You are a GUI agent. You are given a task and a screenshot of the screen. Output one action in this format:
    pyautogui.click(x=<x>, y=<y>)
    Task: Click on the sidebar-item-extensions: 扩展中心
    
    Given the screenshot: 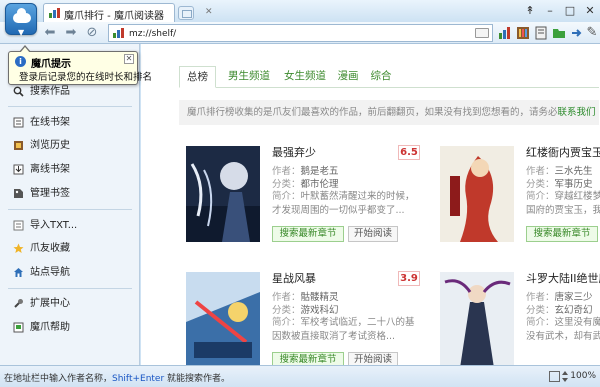 What is the action you would take?
    pyautogui.click(x=69, y=304)
    